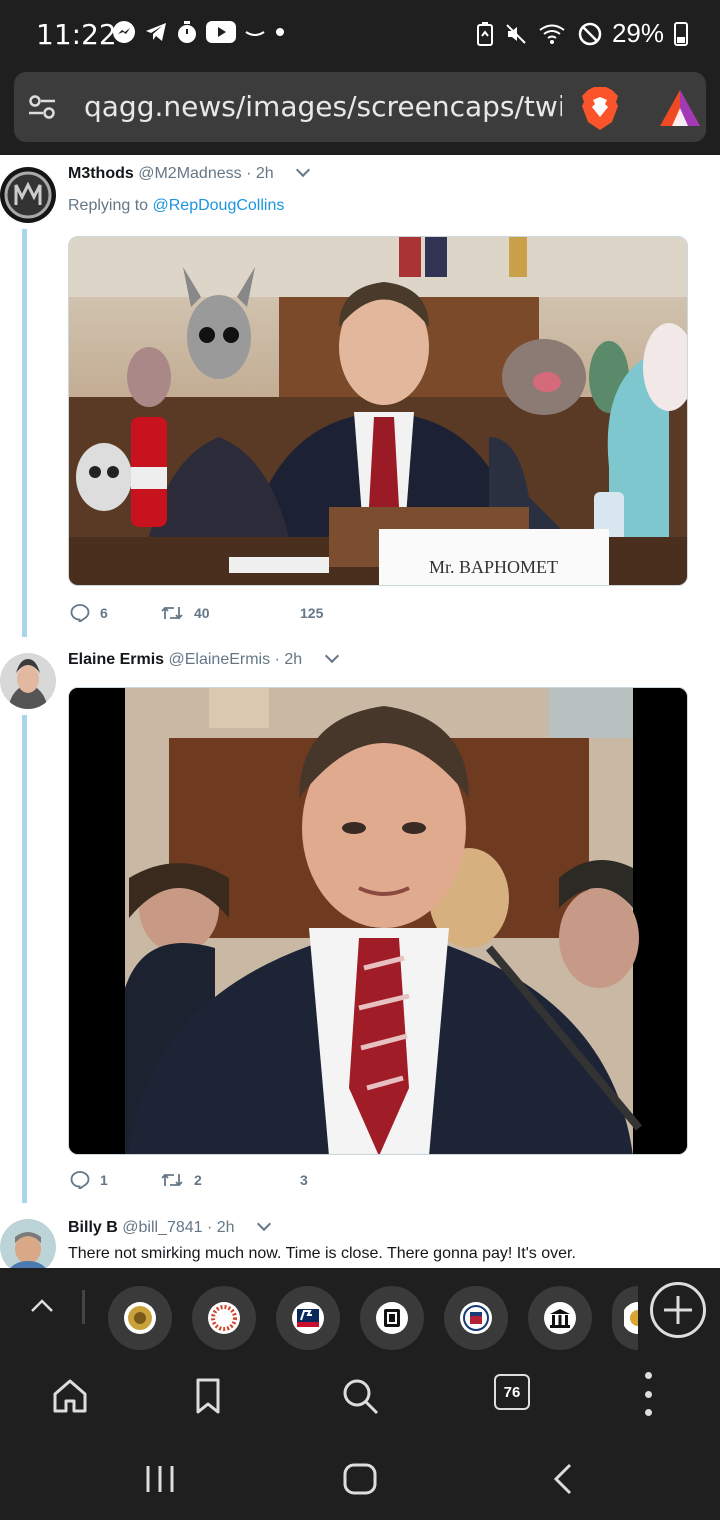 This screenshot has height=1520, width=720. I want to click on bottom-toolbar: 76, so click(360, 1396).